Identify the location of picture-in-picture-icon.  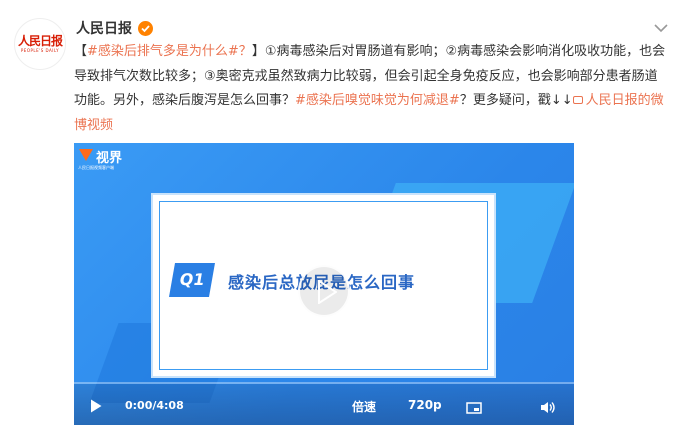
(474, 408).